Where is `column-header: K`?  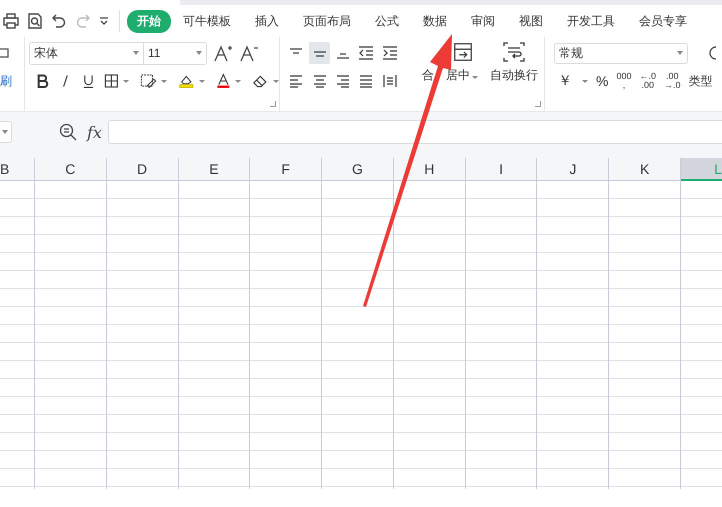 column-header: K is located at coordinates (644, 169).